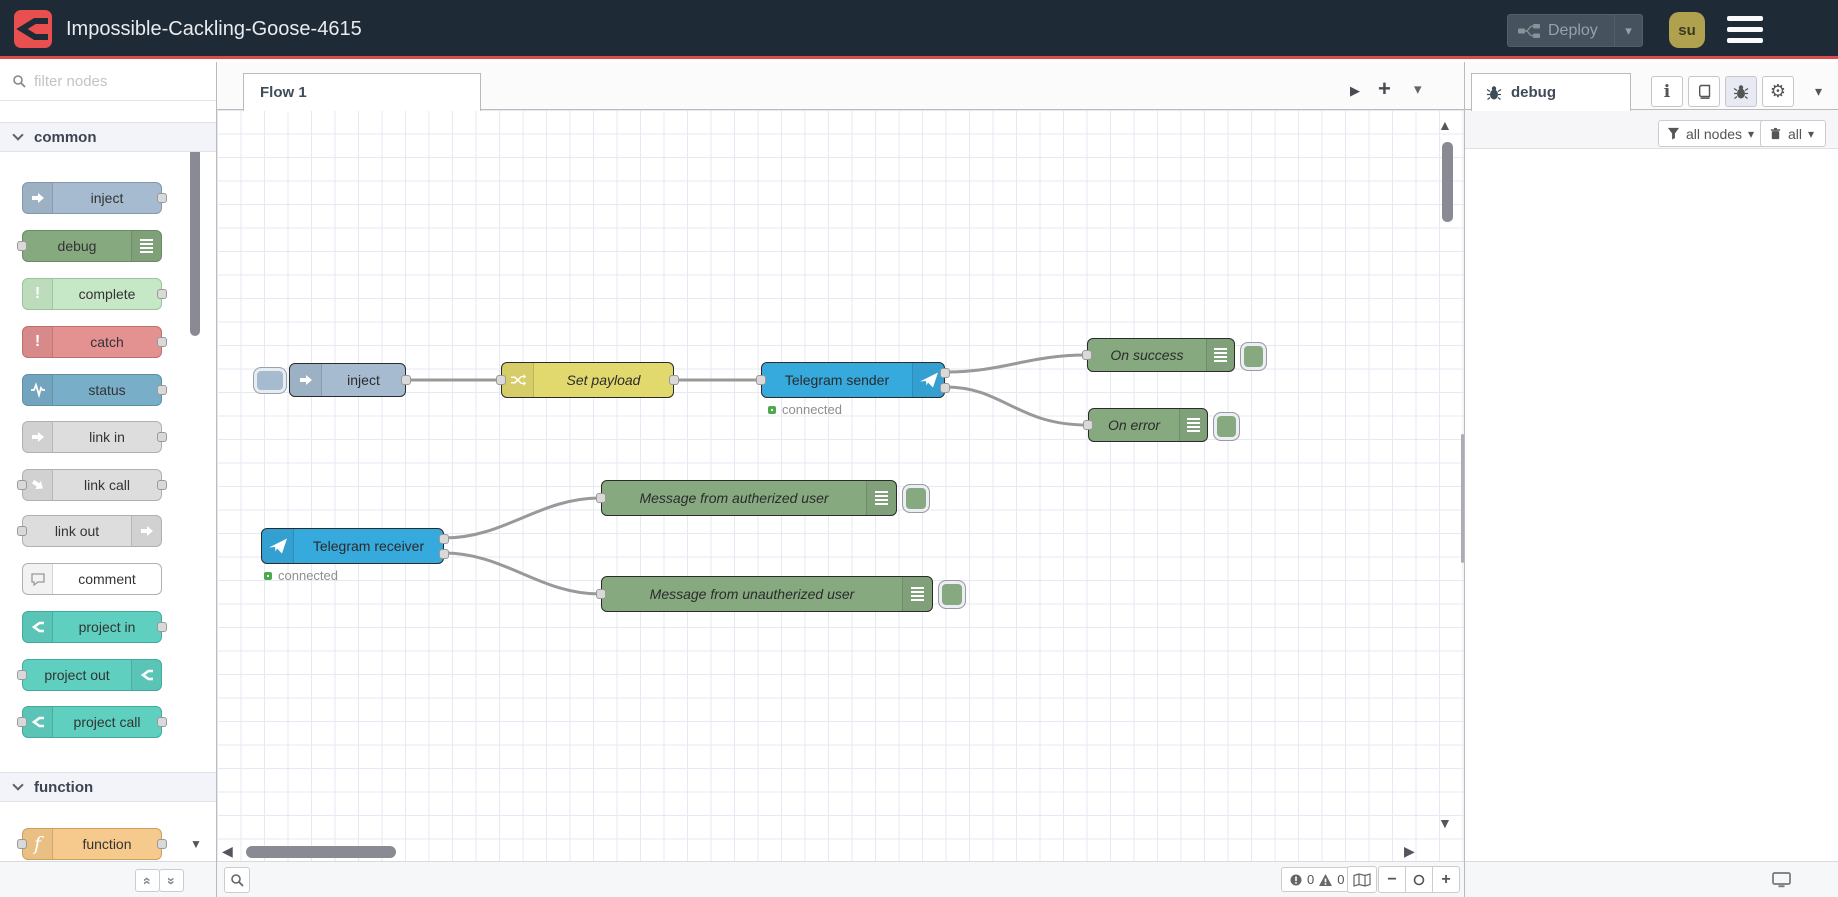 The width and height of the screenshot is (1838, 897). What do you see at coordinates (1462, 498) in the screenshot?
I see `sidebar-separator-handle` at bounding box center [1462, 498].